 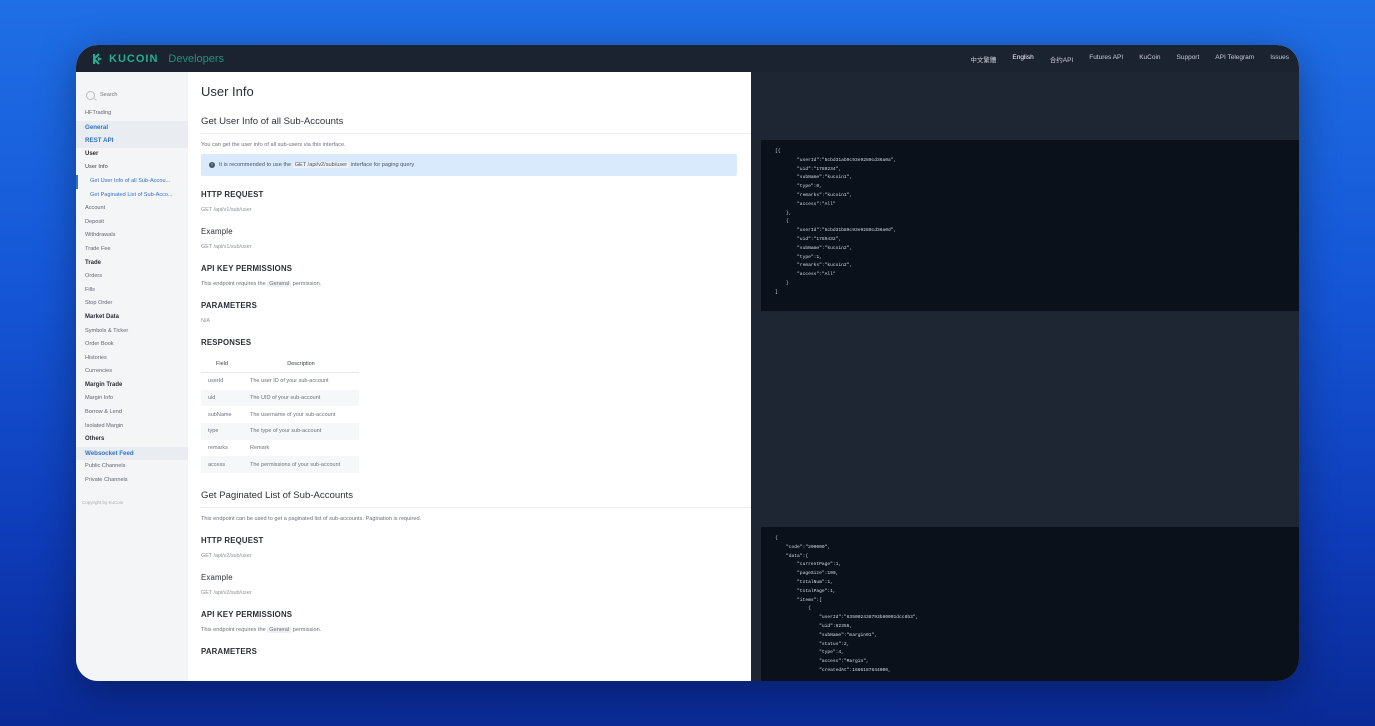 What do you see at coordinates (132, 453) in the screenshot?
I see `sidebar-item: Websocket Feed` at bounding box center [132, 453].